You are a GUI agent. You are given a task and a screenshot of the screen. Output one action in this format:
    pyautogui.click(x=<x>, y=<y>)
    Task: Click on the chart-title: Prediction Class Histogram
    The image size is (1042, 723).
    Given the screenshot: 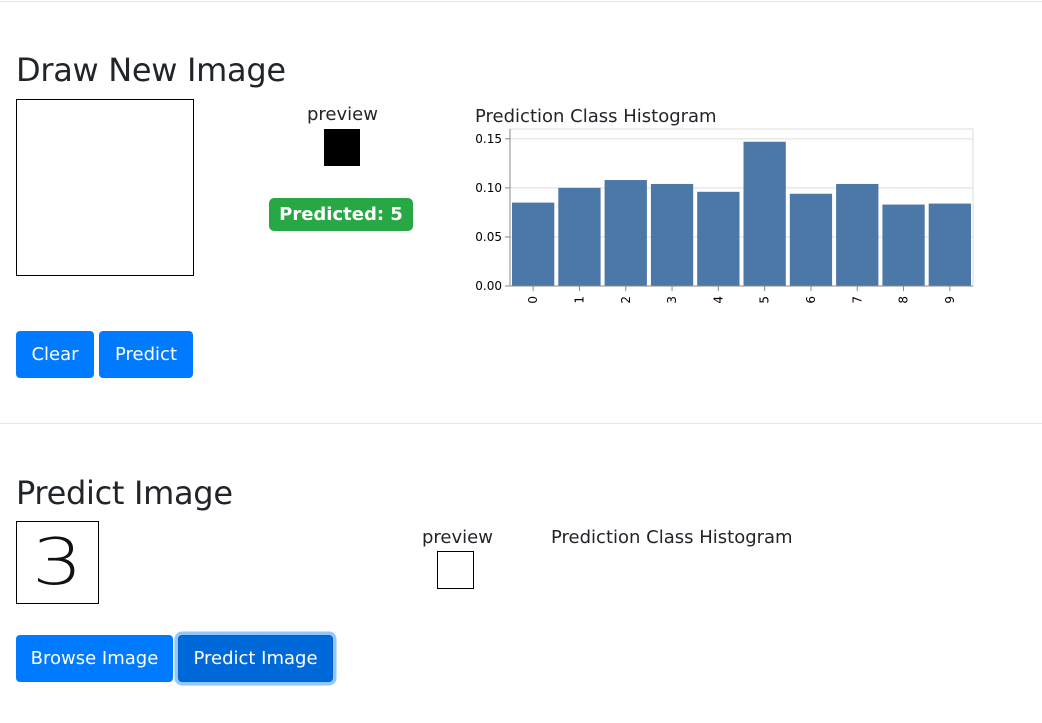 What is the action you would take?
    pyautogui.click(x=596, y=116)
    